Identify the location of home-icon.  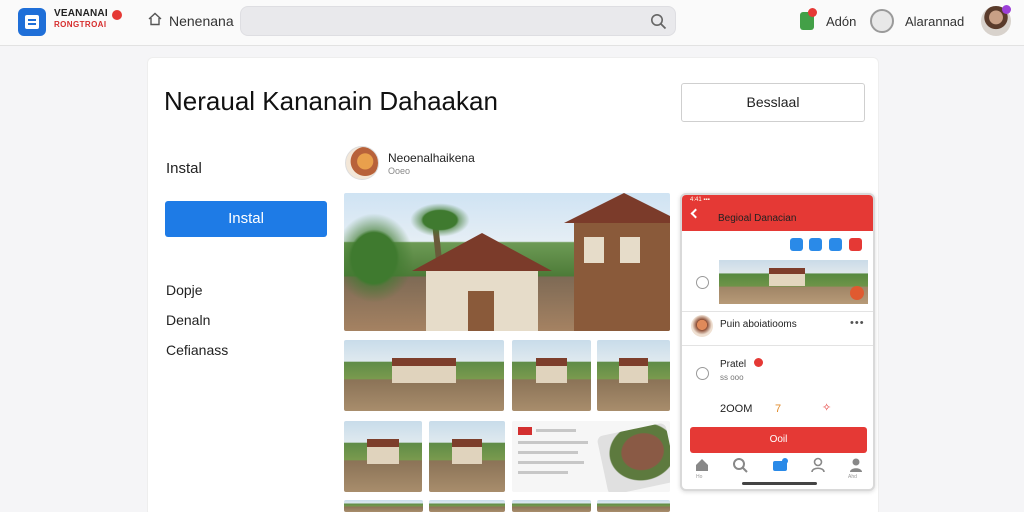
(155, 19).